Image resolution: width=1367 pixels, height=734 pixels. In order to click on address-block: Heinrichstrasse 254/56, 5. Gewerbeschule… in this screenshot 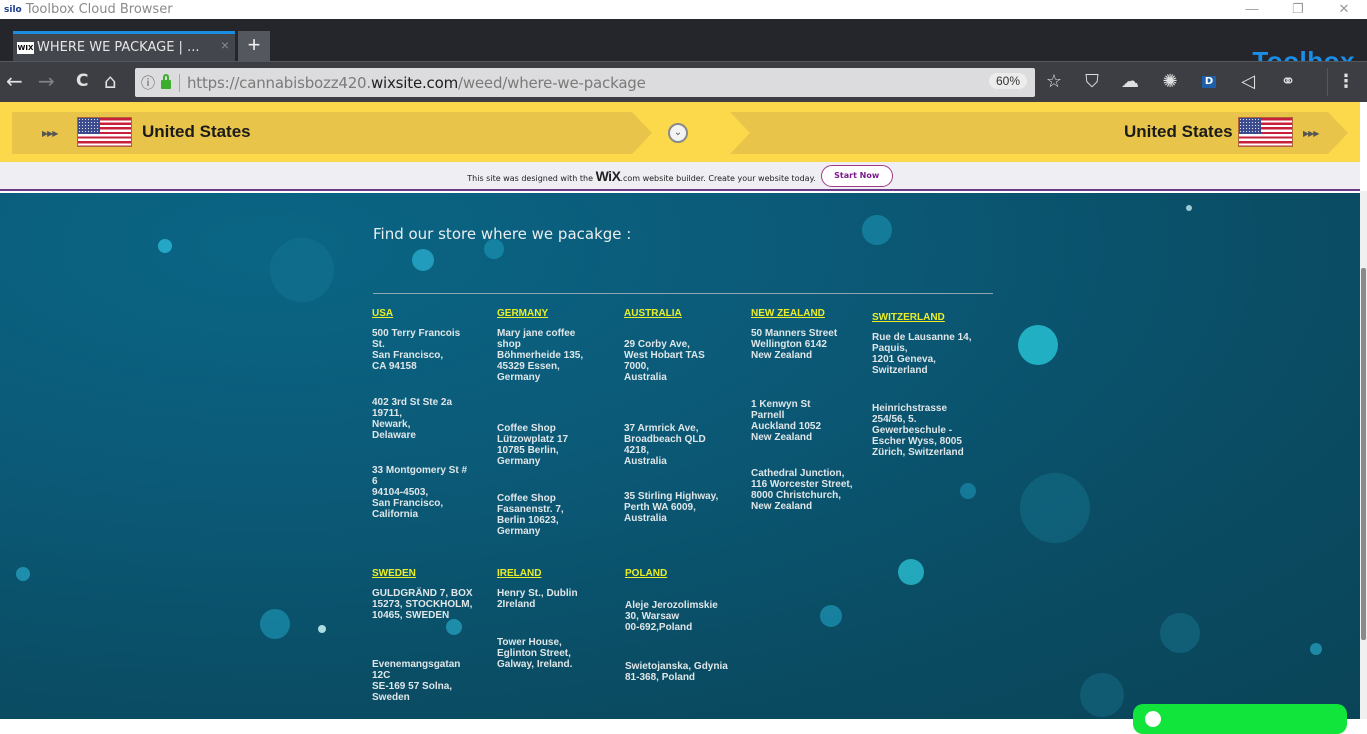, I will do `click(918, 430)`.